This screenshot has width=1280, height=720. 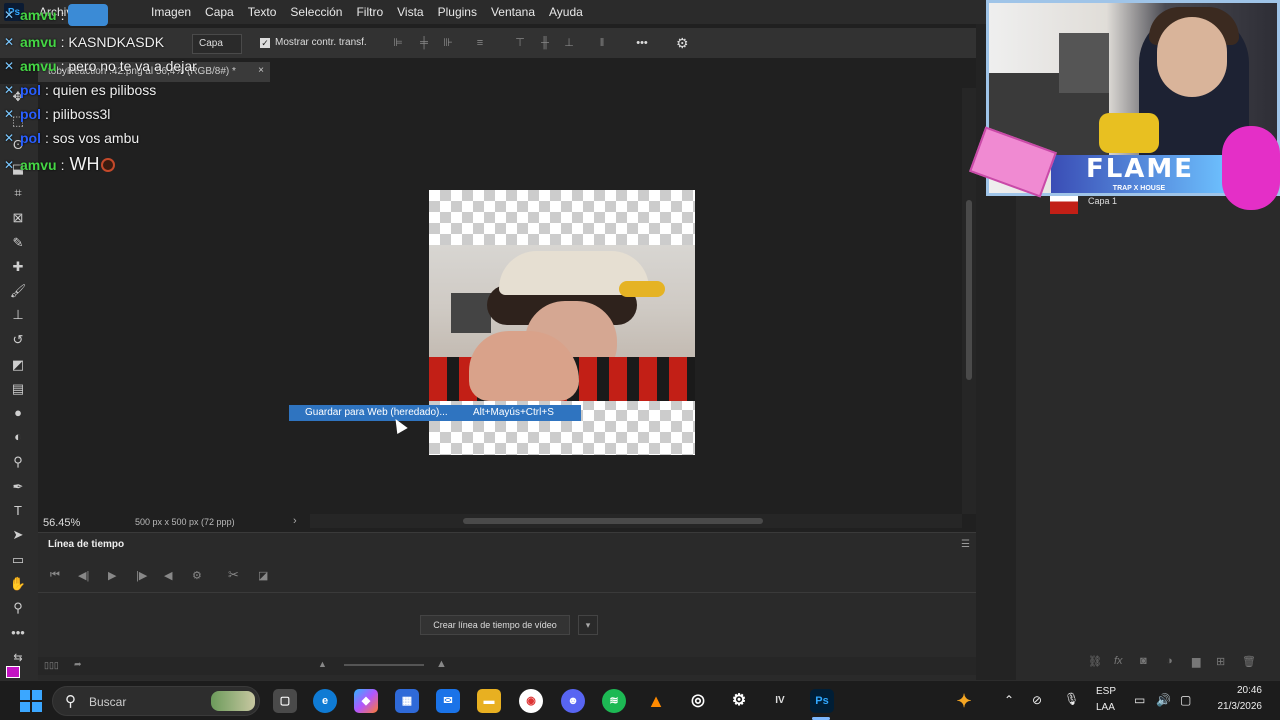 What do you see at coordinates (156, 701) in the screenshot?
I see `taskbar-search: ⚲ Buscar` at bounding box center [156, 701].